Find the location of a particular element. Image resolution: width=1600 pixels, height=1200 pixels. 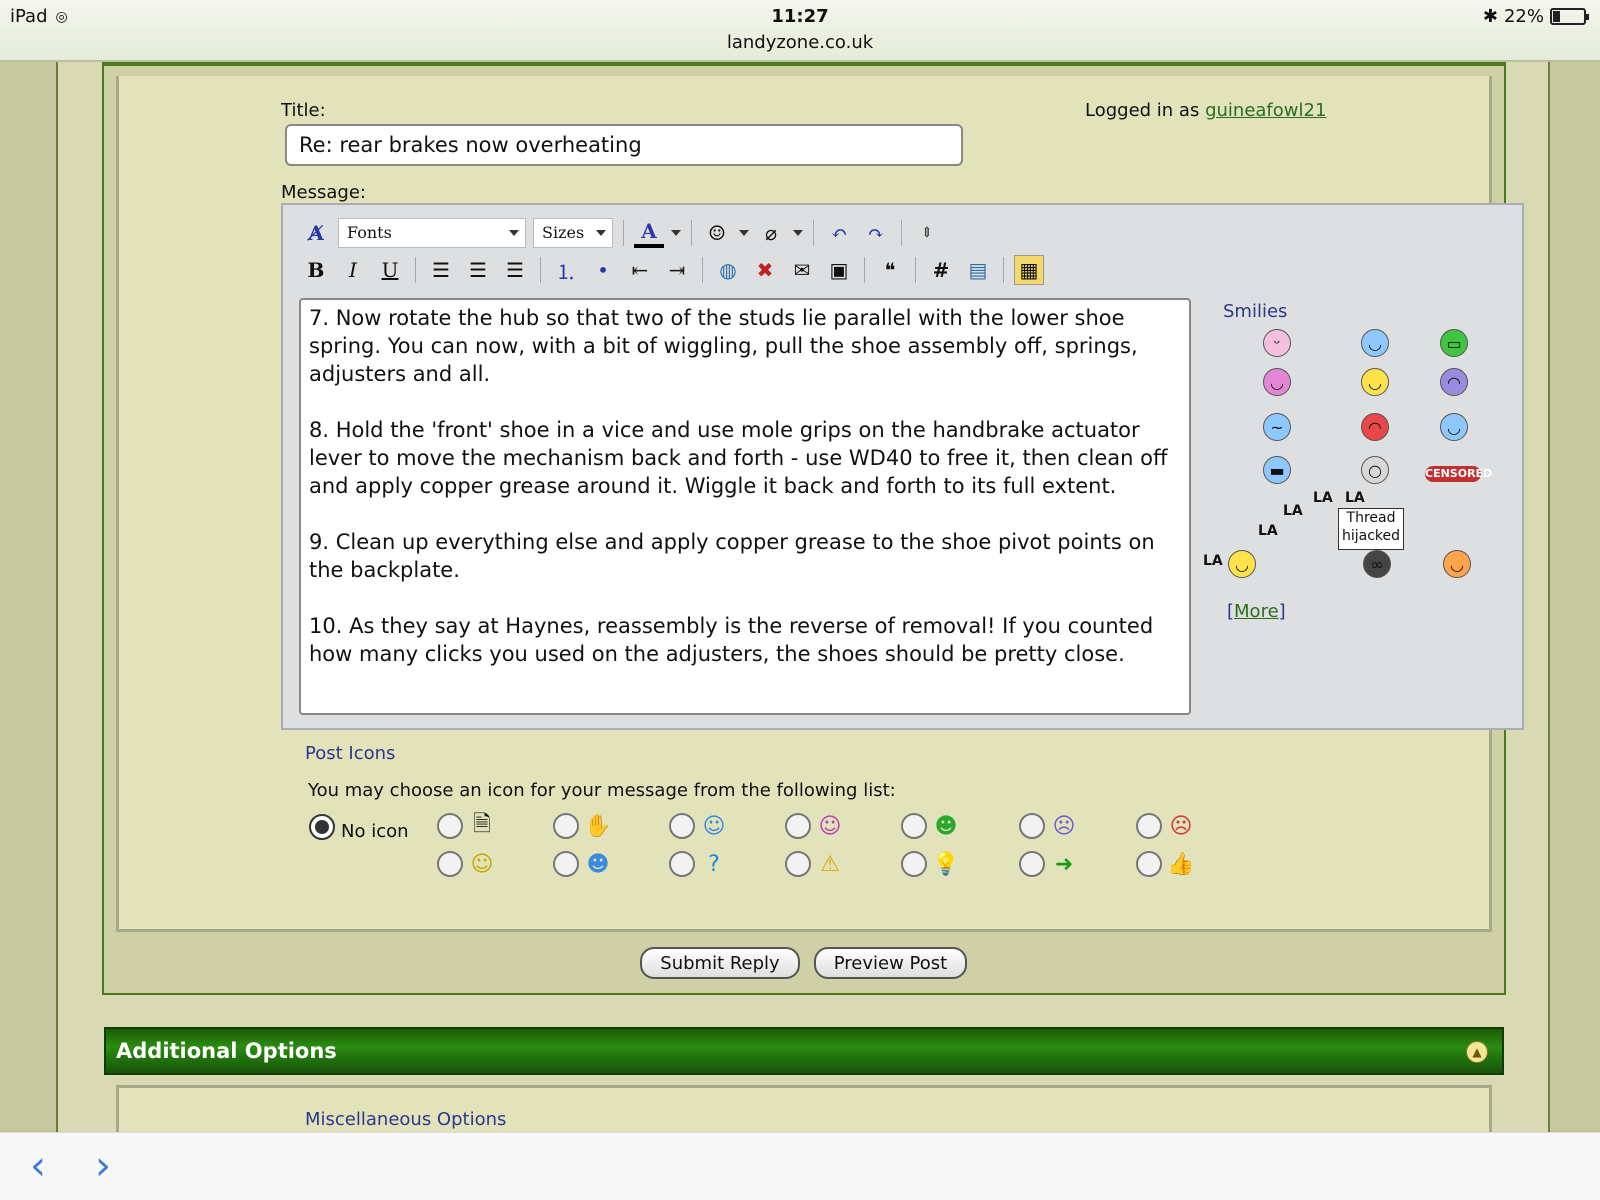

indent-icon: ⇥ is located at coordinates (677, 270).